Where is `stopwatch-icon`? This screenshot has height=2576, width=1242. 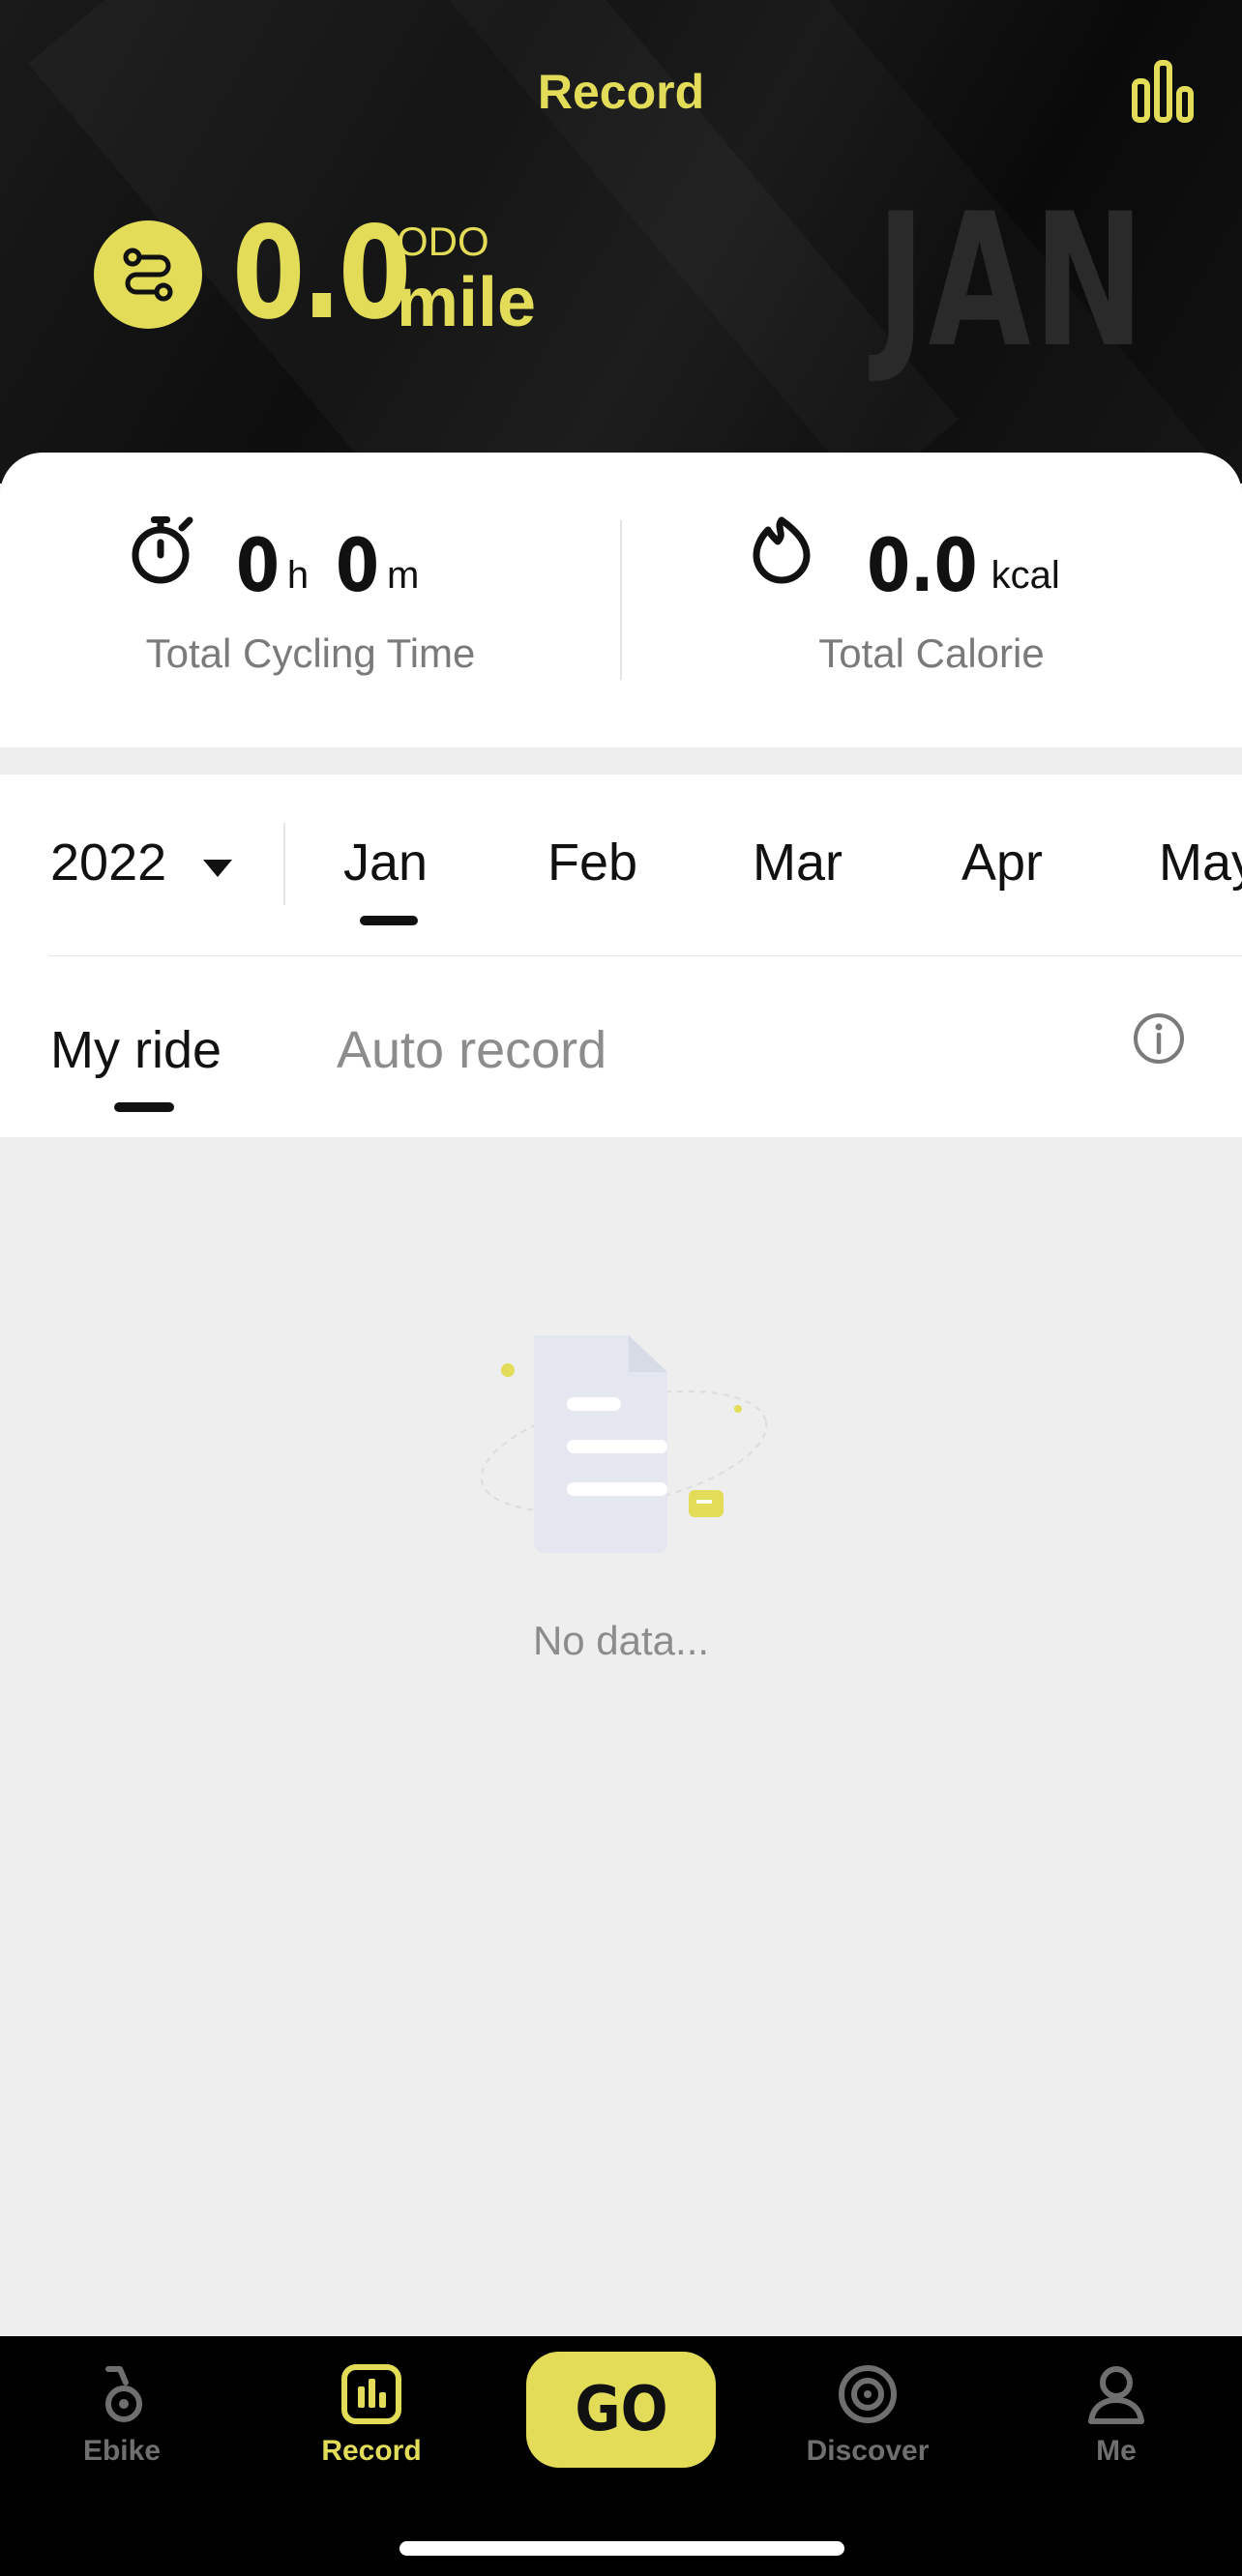
stopwatch-icon is located at coordinates (162, 550).